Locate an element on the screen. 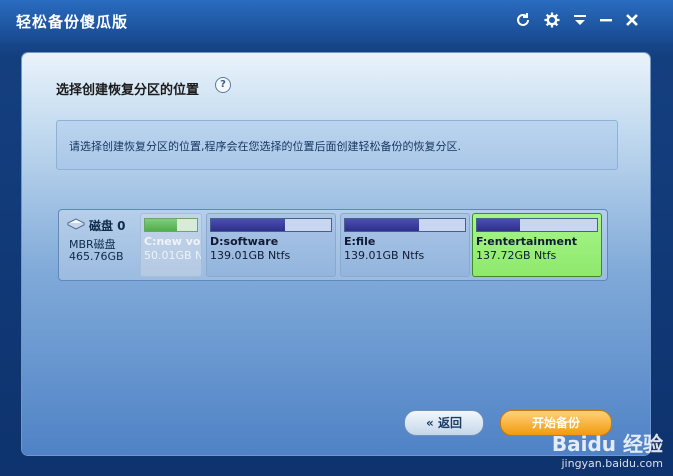 The image size is (673, 476). watermark-brand: Baidu 经验 is located at coordinates (607, 444).